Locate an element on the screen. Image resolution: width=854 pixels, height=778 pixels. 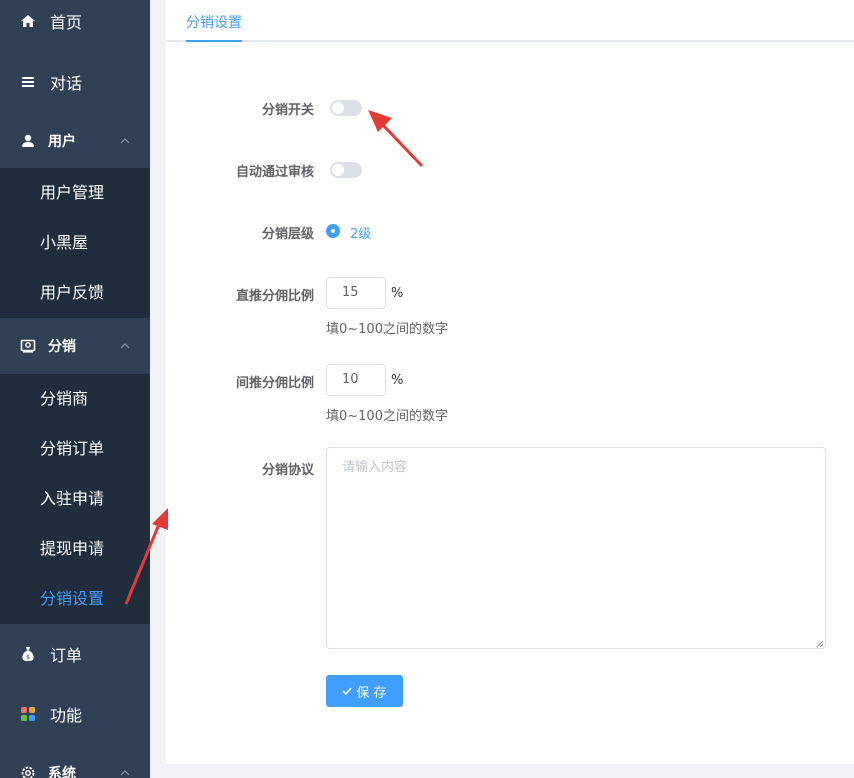
sub-item-distribution-settings: 分销设置 is located at coordinates (75, 599).